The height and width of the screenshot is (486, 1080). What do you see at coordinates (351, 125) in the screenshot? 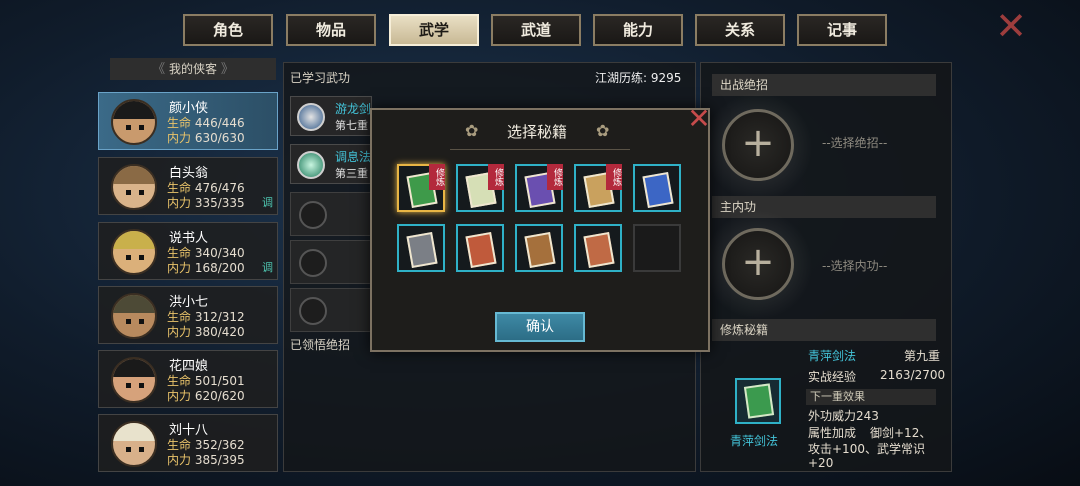
I see `skill-stage: 第七重` at bounding box center [351, 125].